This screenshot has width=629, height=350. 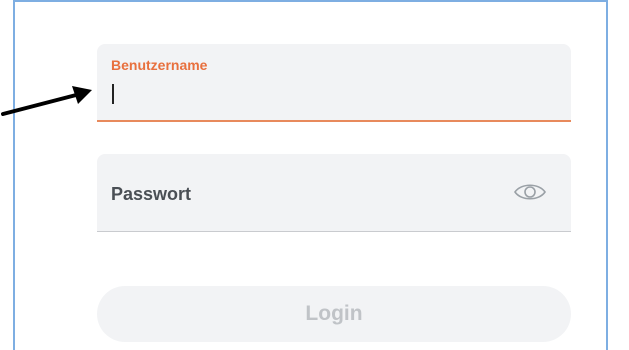 I want to click on password-placeholder: Passwort, so click(x=151, y=194).